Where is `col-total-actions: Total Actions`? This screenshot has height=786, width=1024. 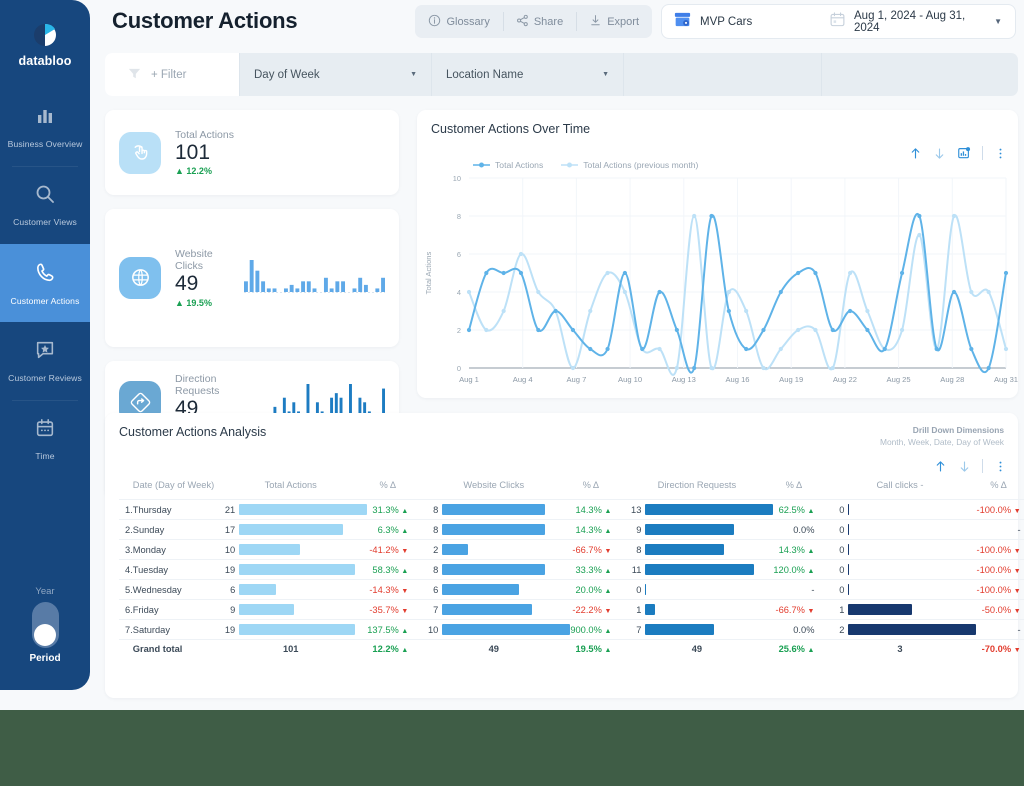
col-total-actions: Total Actions is located at coordinates (290, 487).